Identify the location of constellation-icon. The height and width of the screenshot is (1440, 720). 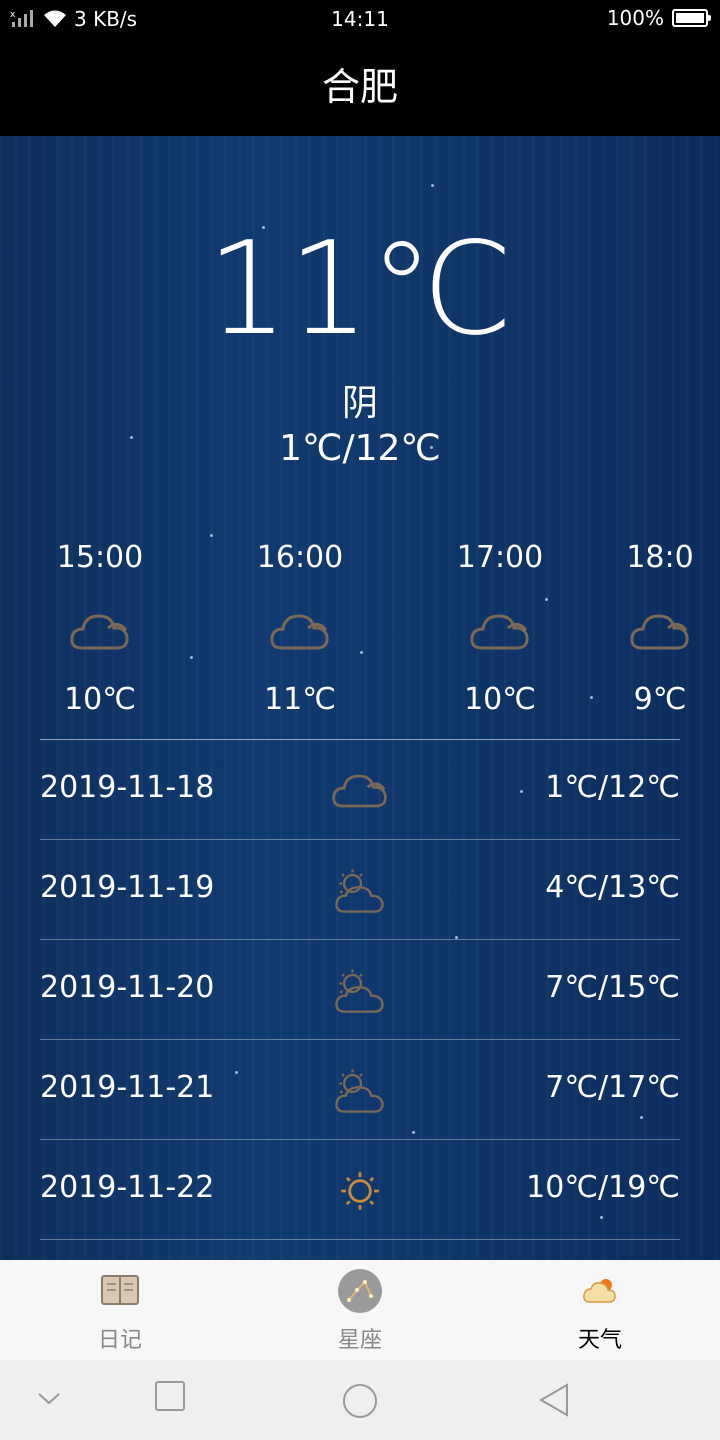
(360, 1291).